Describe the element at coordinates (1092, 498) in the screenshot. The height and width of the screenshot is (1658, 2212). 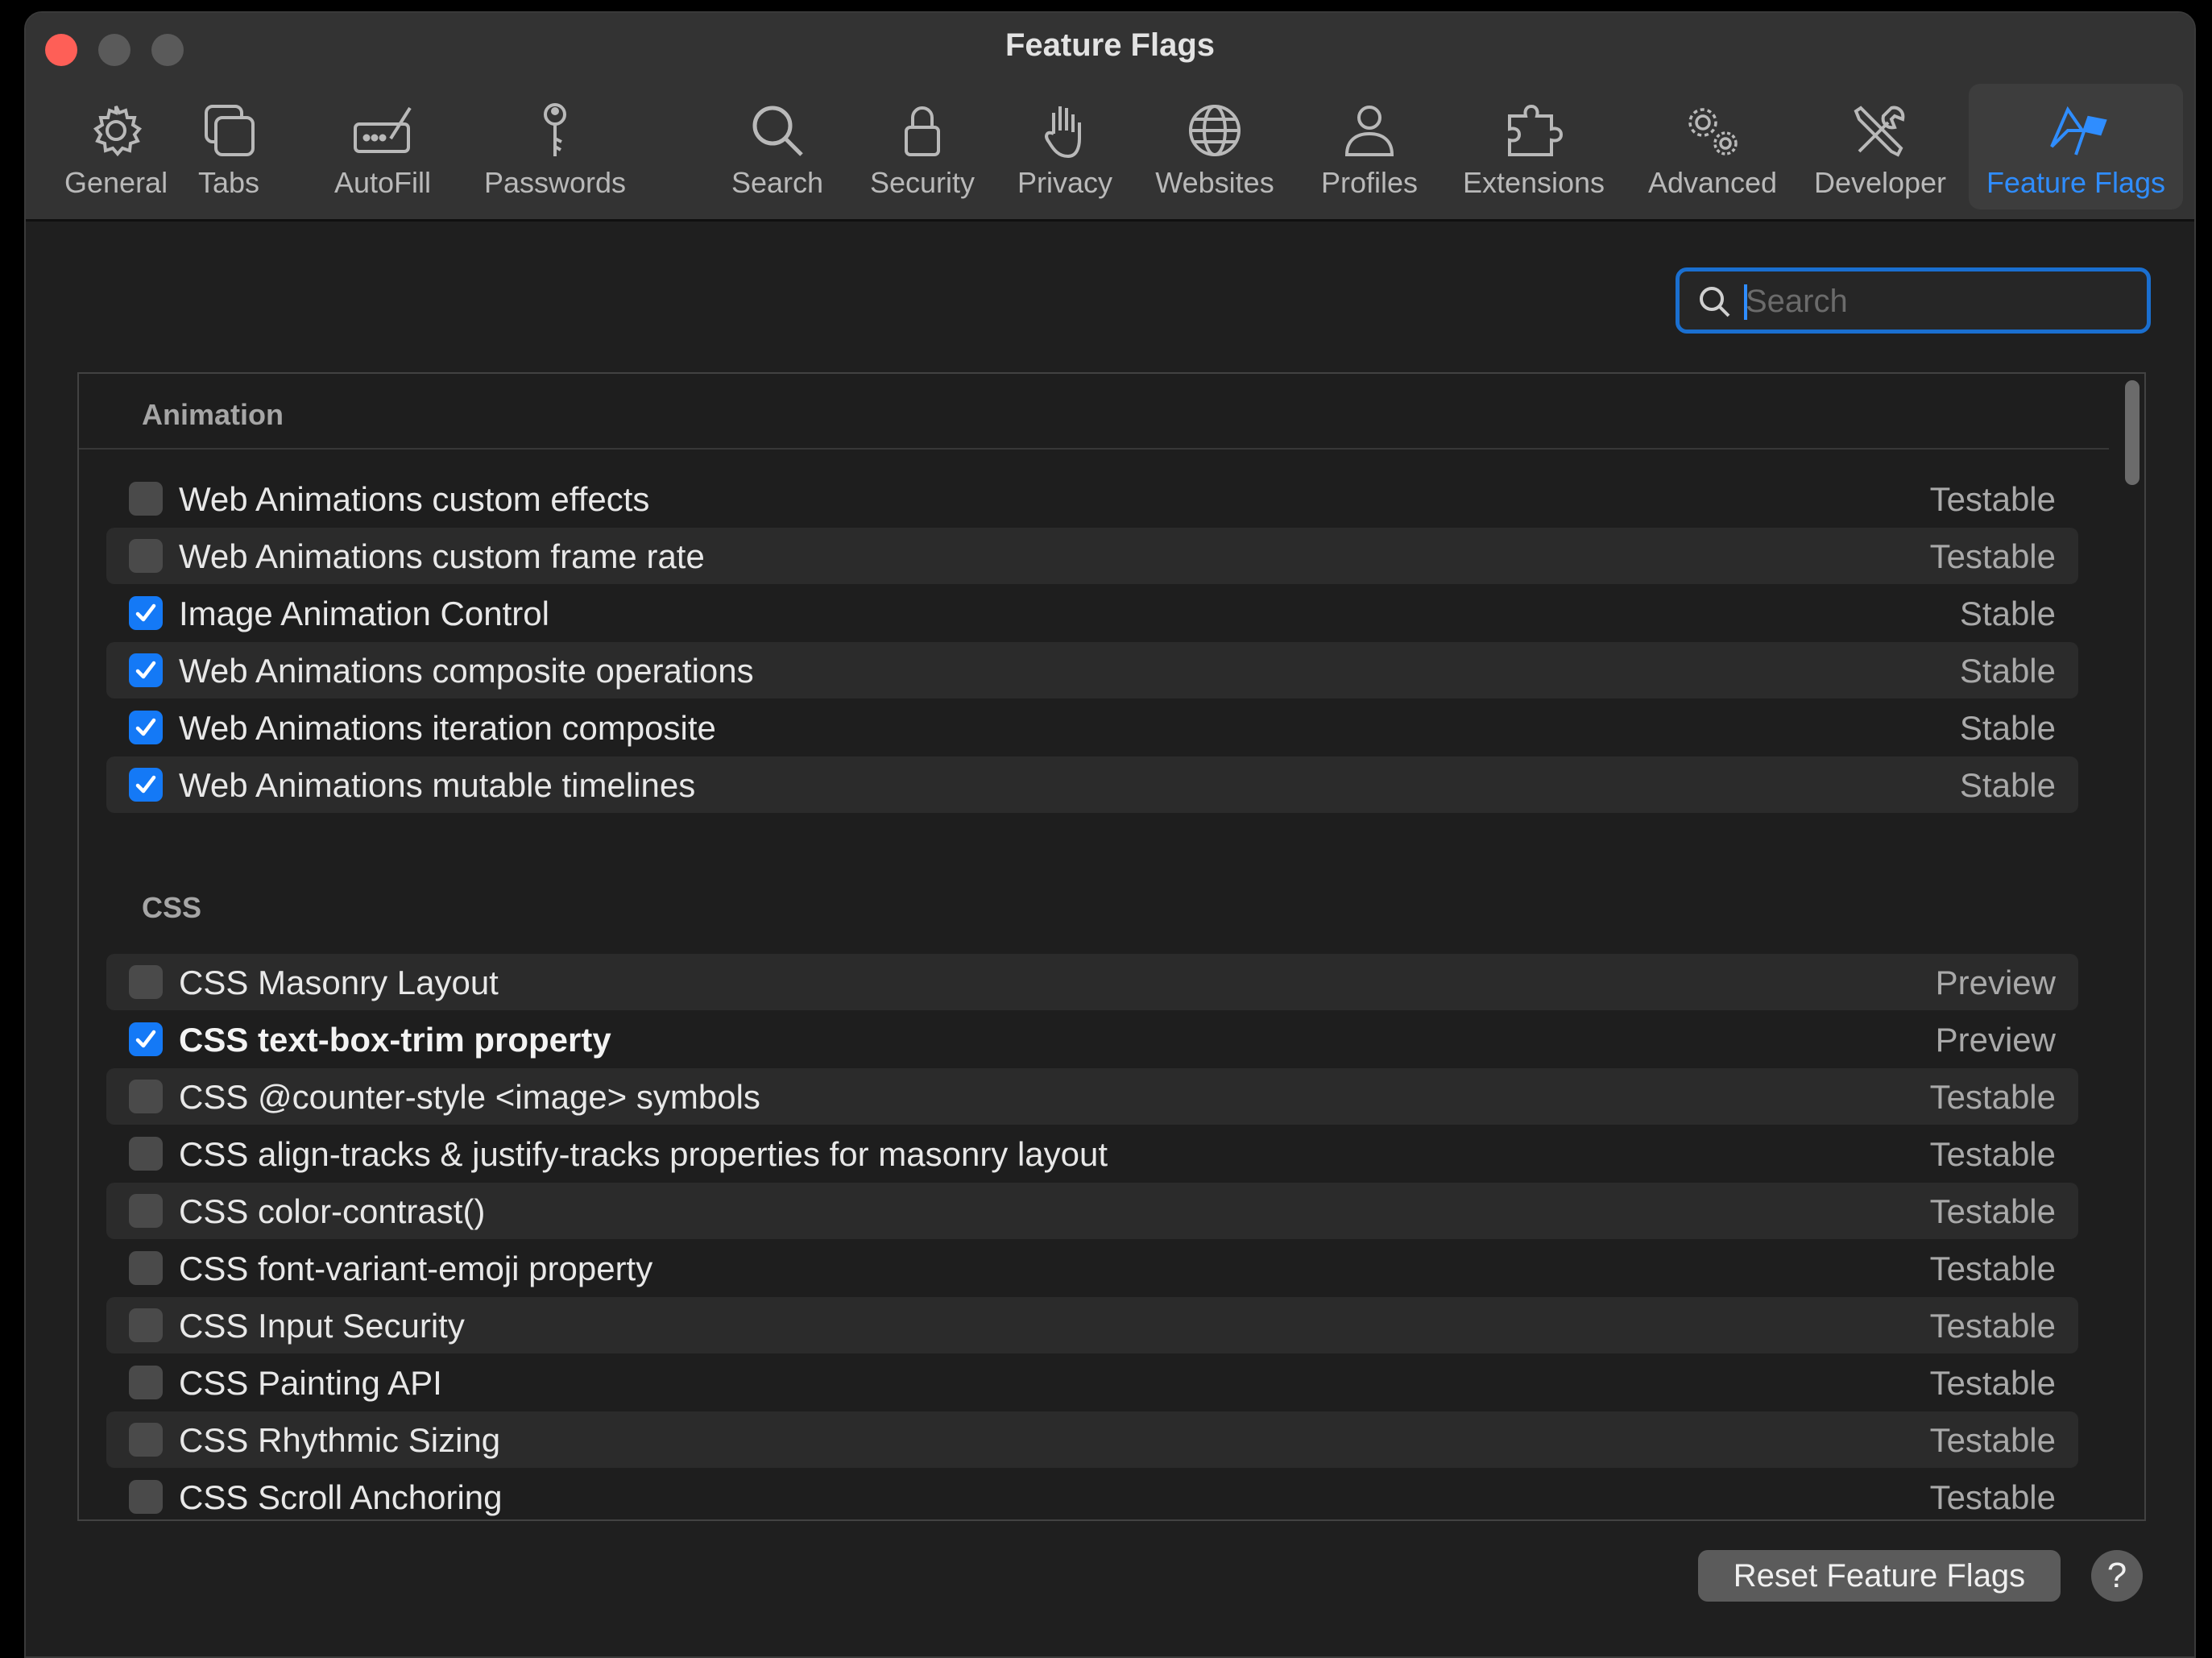
I see `flag-row: Web Animations custom effects Testable` at that location.